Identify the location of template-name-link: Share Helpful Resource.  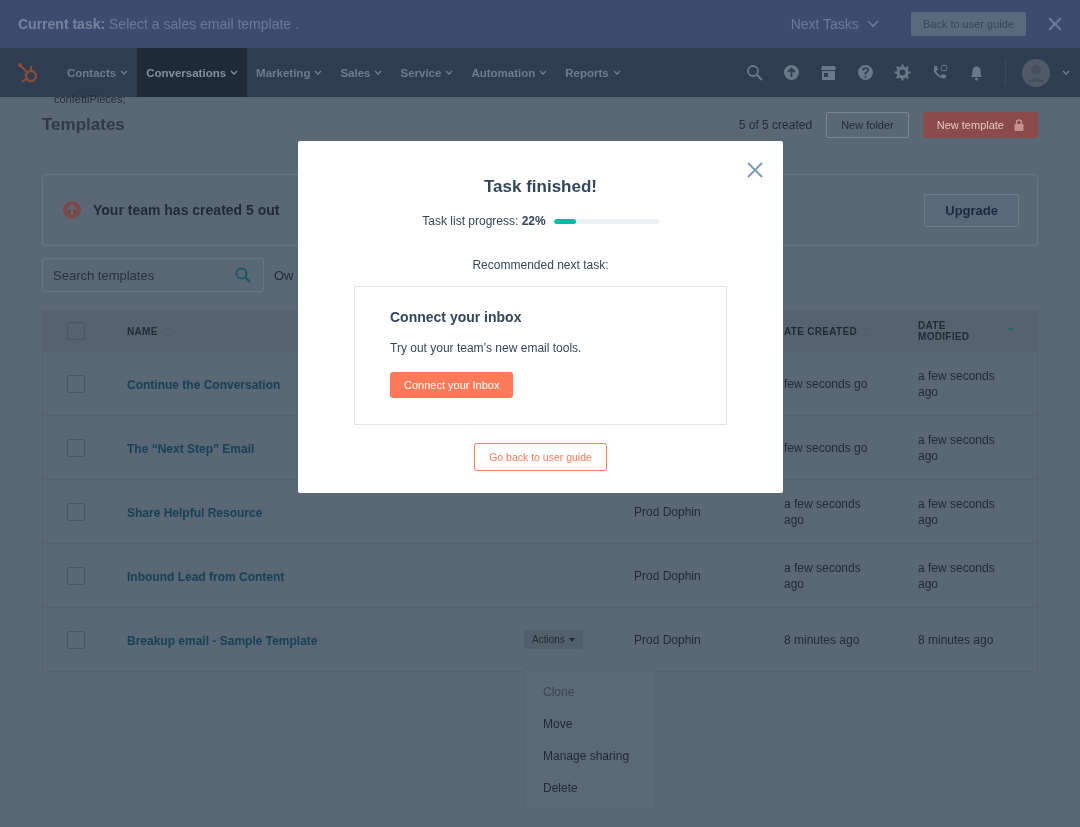
(195, 512).